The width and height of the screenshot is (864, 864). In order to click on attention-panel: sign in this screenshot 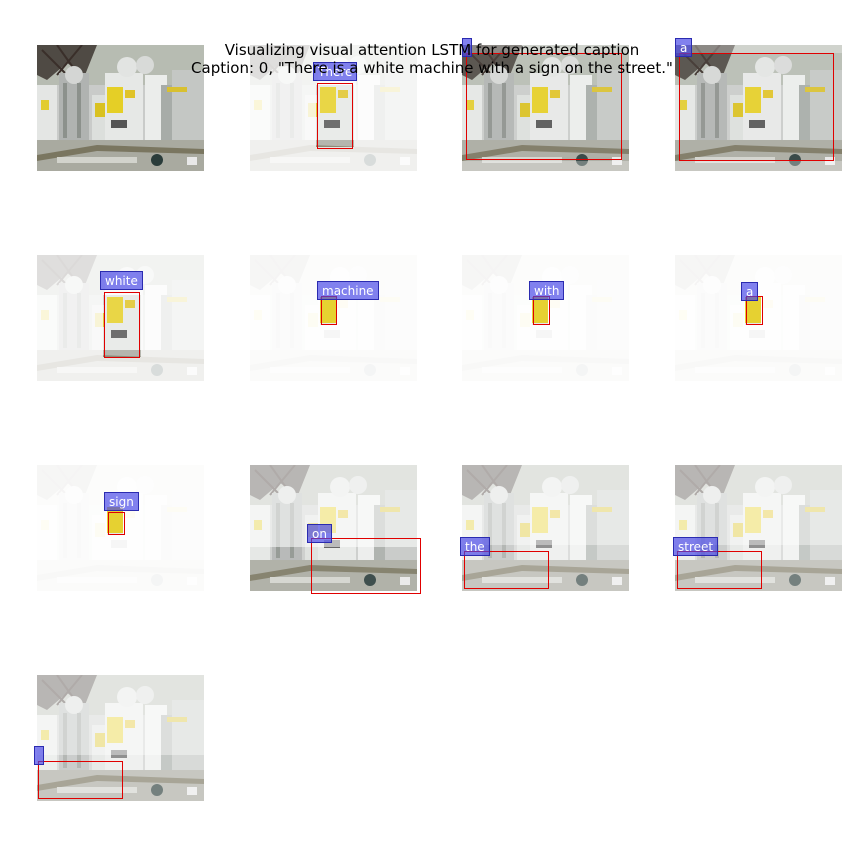, I will do `click(120, 528)`.